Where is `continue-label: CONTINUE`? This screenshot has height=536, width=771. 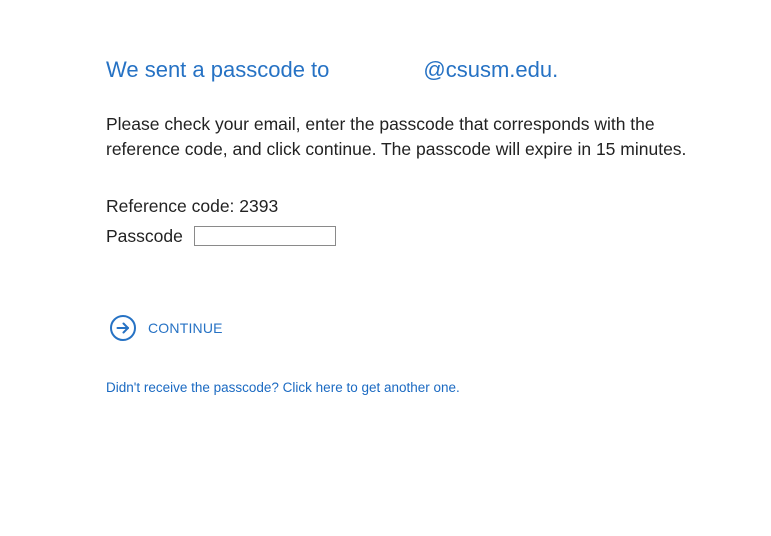 continue-label: CONTINUE is located at coordinates (185, 328).